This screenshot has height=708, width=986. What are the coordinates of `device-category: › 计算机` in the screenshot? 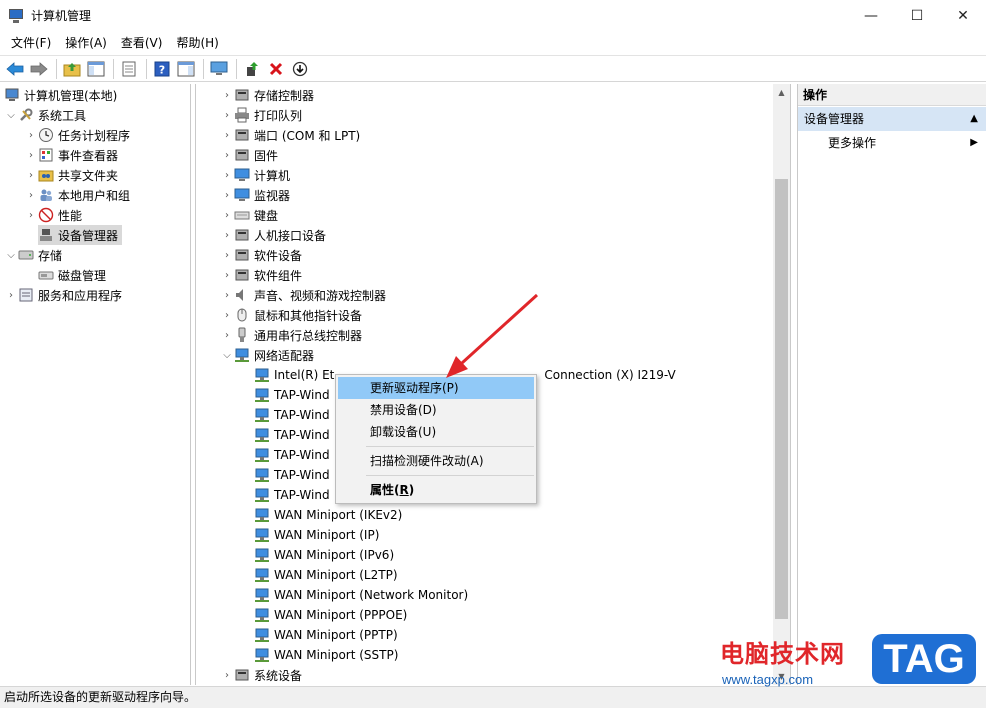 It's located at (255, 175).